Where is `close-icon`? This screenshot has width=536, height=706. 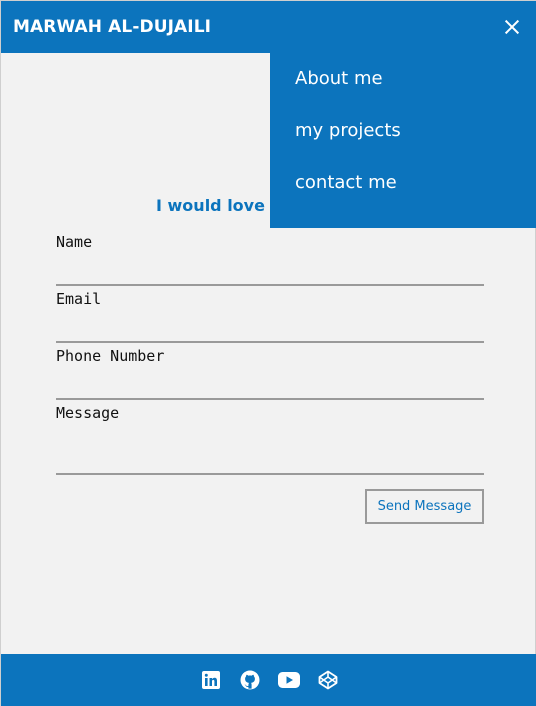
close-icon is located at coordinates (512, 27).